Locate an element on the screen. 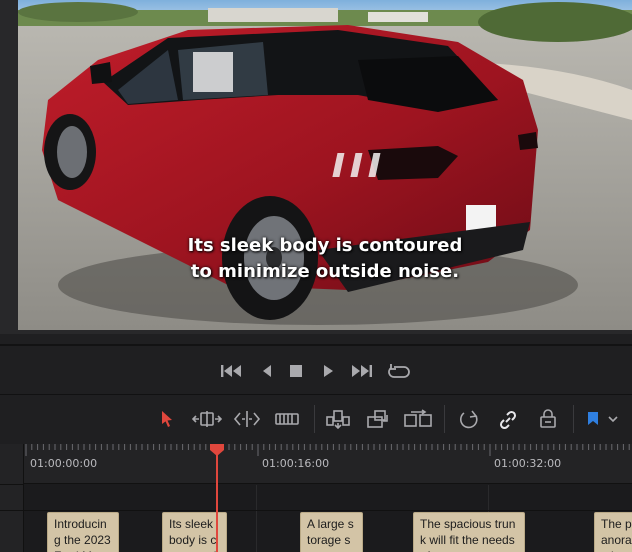 The width and height of the screenshot is (632, 552). timecode-label: 01:00:16:00 is located at coordinates (296, 463).